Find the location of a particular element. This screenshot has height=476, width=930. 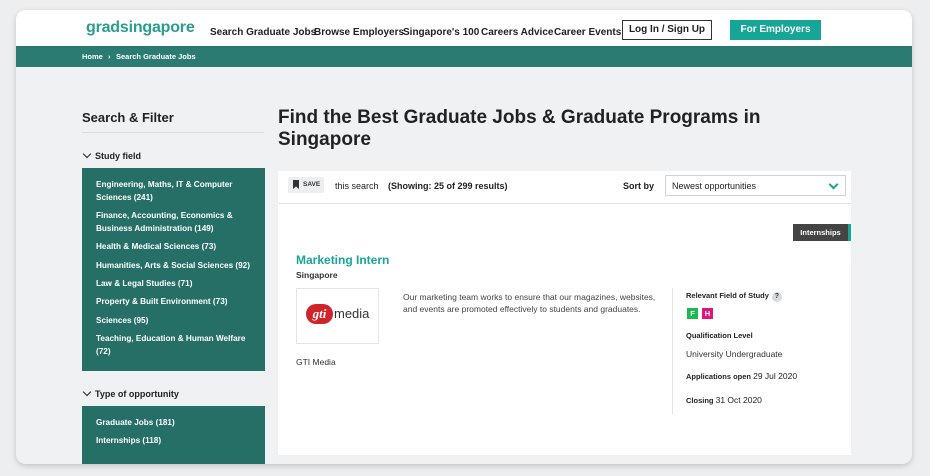

help-icon: ? is located at coordinates (776, 297).